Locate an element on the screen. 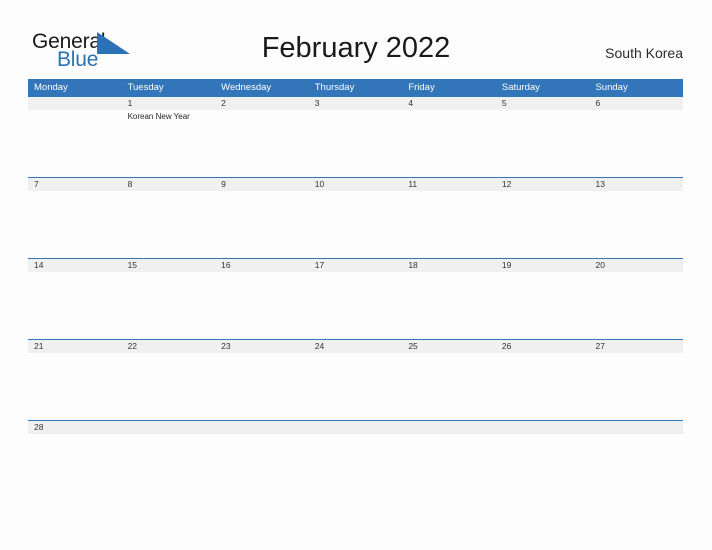  day-number: 5 is located at coordinates (543, 103).